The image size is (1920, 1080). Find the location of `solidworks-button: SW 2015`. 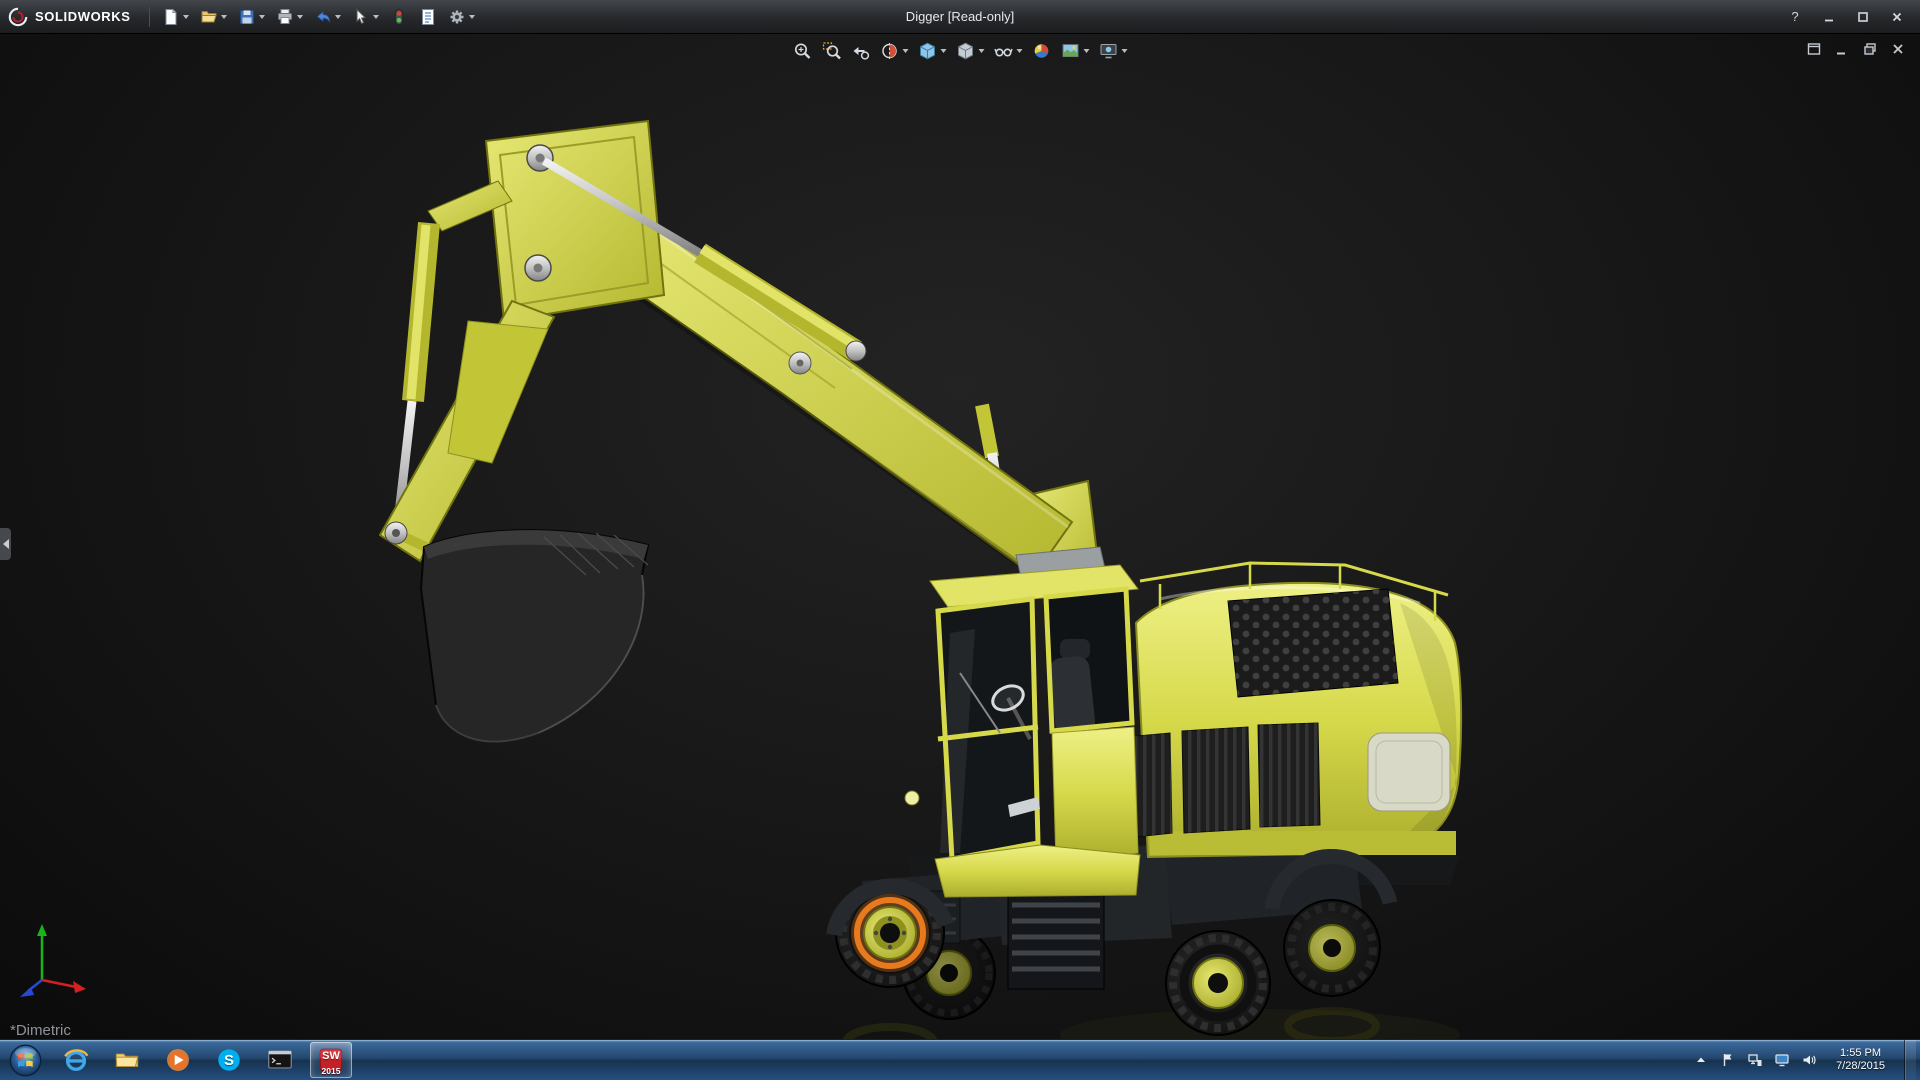

solidworks-button: SW 2015 is located at coordinates (331, 1060).